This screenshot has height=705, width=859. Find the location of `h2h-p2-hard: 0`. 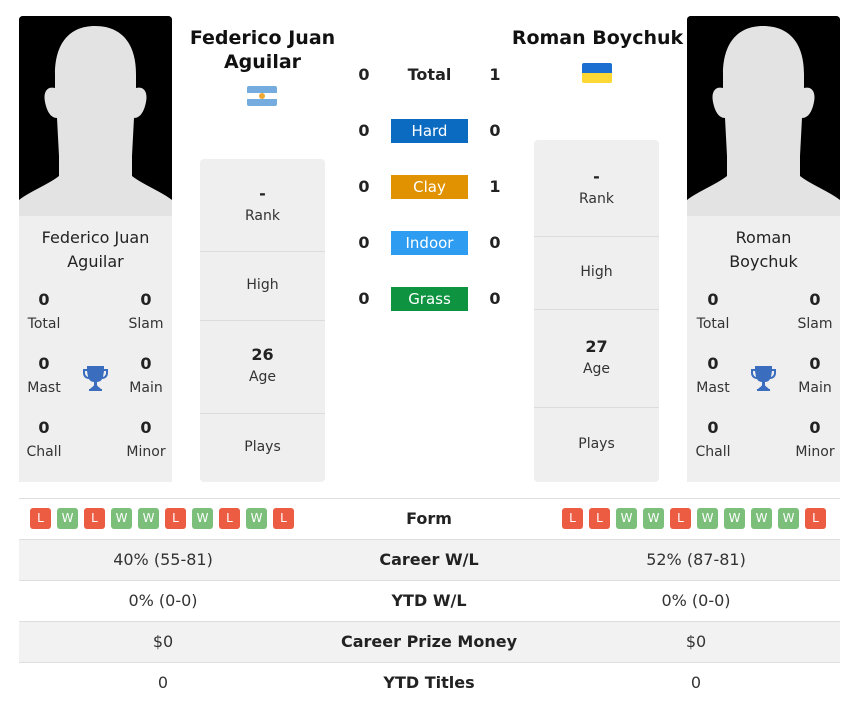

h2h-p2-hard: 0 is located at coordinates (495, 130).